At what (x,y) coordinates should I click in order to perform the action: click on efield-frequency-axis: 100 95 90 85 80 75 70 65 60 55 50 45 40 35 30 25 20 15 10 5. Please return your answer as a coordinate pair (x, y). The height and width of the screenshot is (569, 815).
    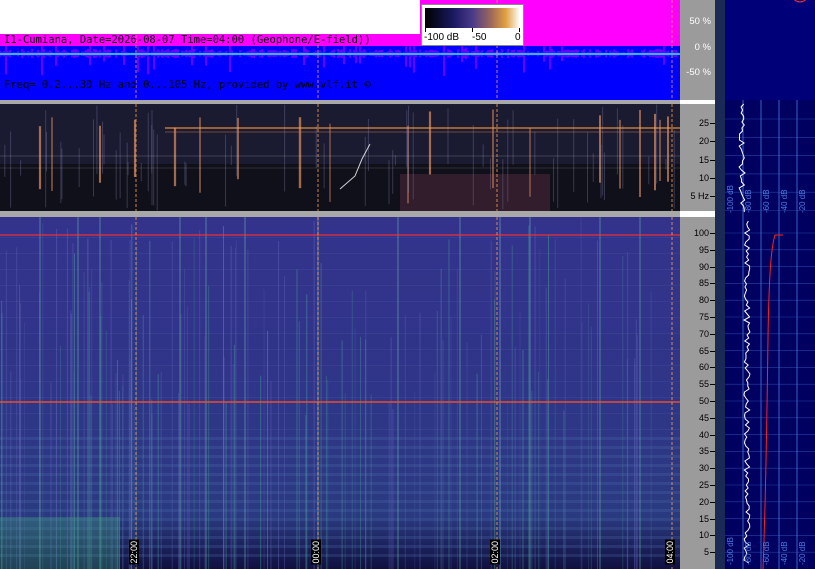
    Looking at the image, I should click on (697, 393).